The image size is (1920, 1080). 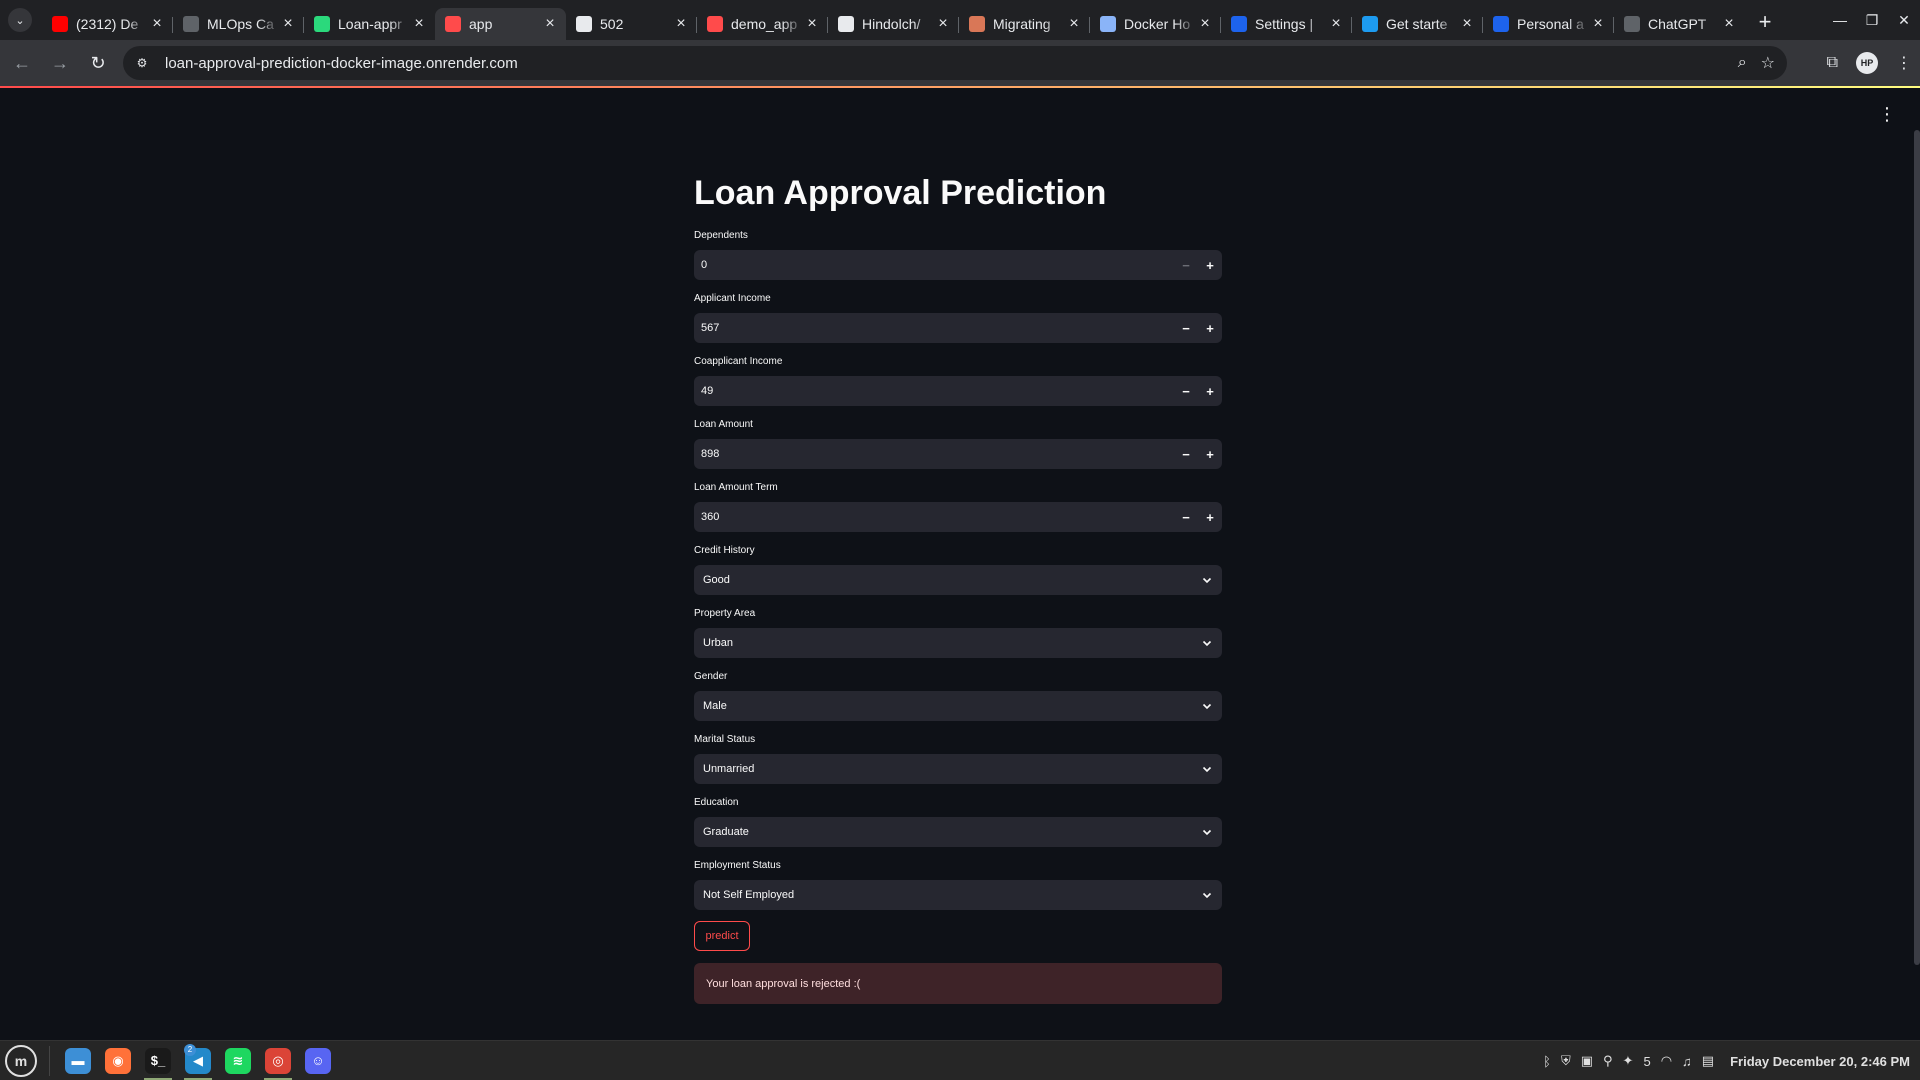 I want to click on tab-title: Get starte, so click(x=1417, y=24).